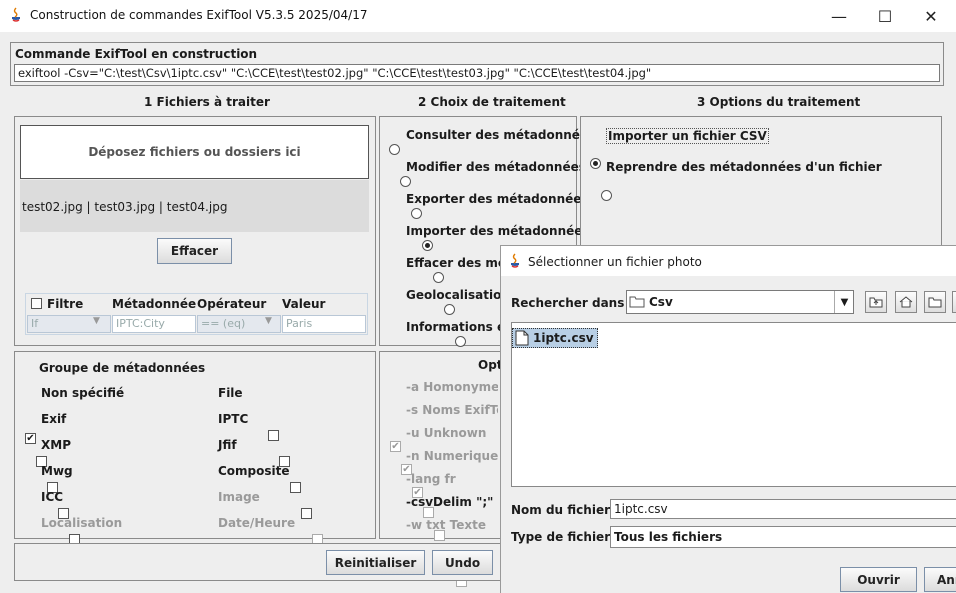 The image size is (956, 593). I want to click on group-label: ICC, so click(52, 497).